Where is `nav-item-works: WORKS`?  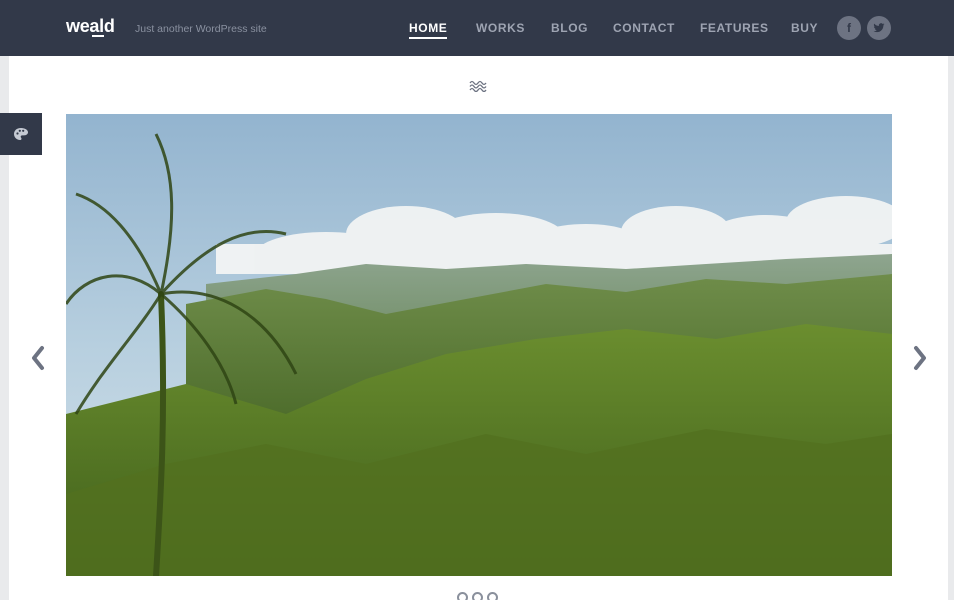
nav-item-works: WORKS is located at coordinates (500, 28).